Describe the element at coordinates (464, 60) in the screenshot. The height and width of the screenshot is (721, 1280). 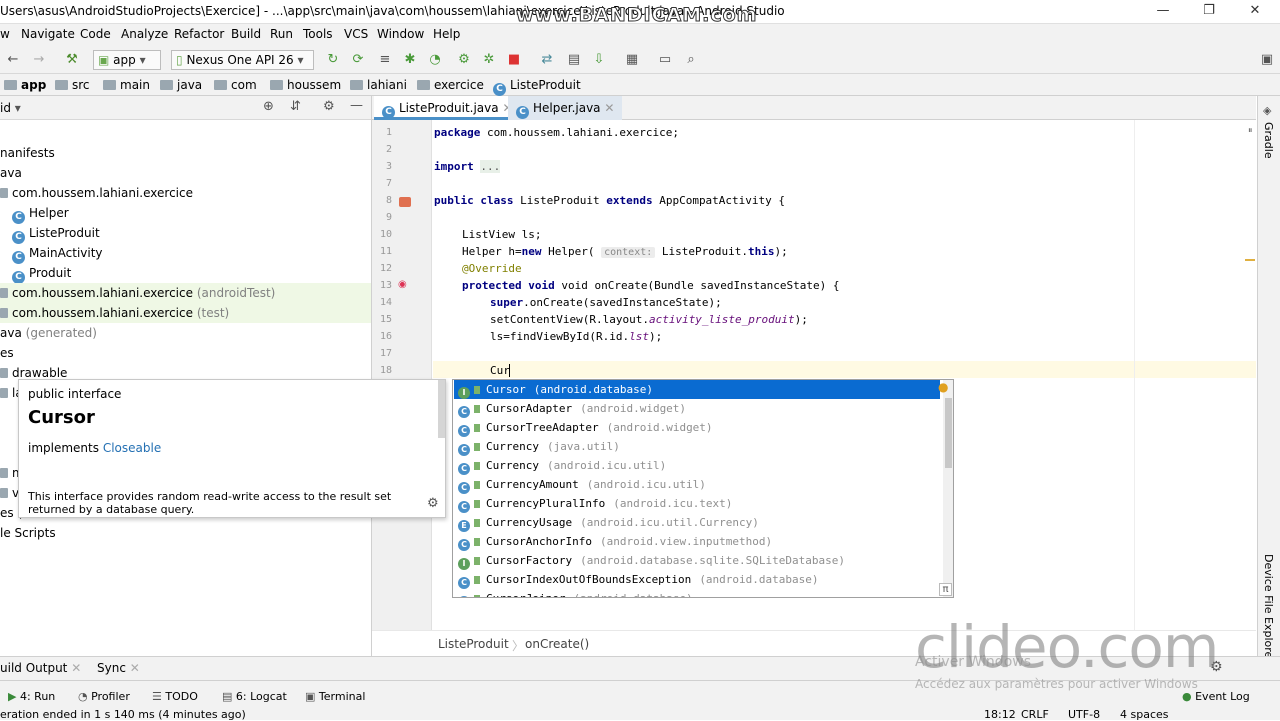
I see `attach-debugger-icon: ⚙` at that location.